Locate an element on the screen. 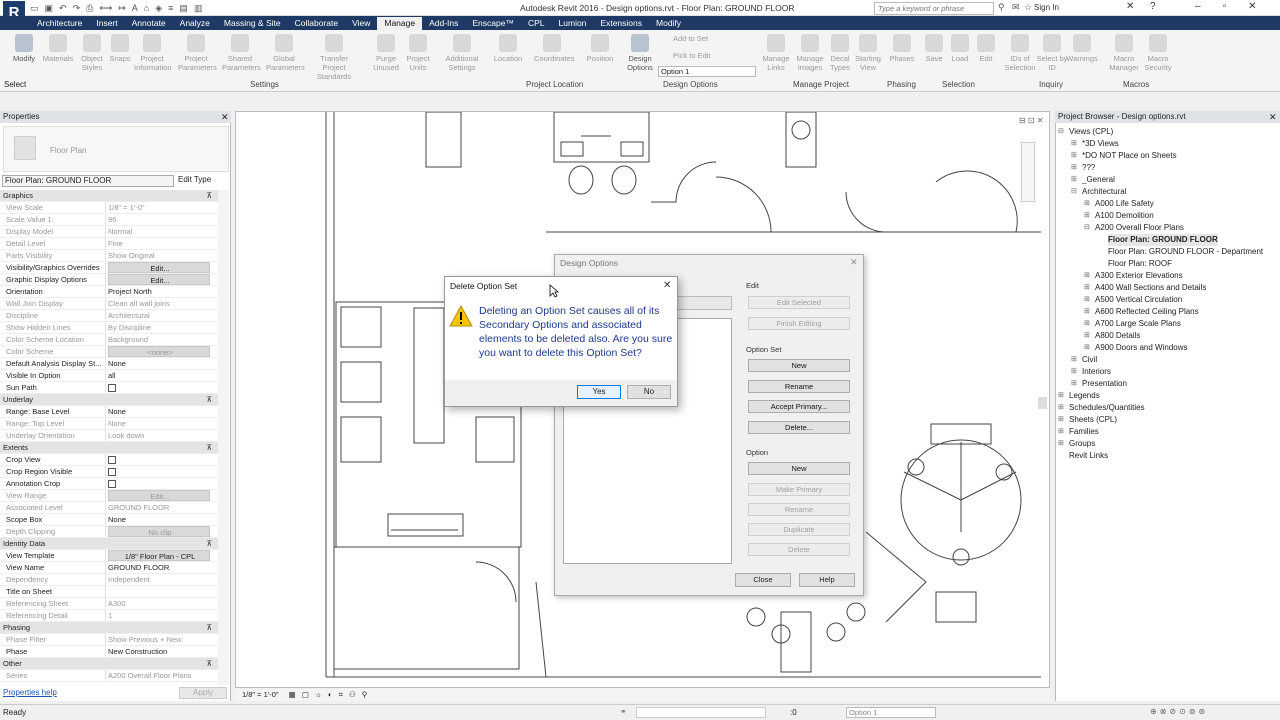 The height and width of the screenshot is (720, 1280). yes-button: Yes is located at coordinates (599, 392).